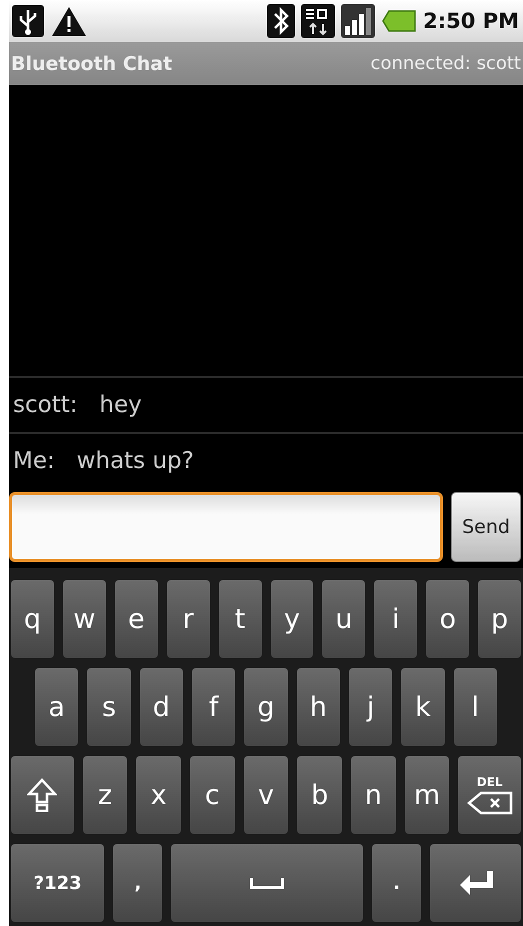 The image size is (523, 926). Describe the element at coordinates (471, 21) in the screenshot. I see `clock-time: 2:50 PM` at that location.